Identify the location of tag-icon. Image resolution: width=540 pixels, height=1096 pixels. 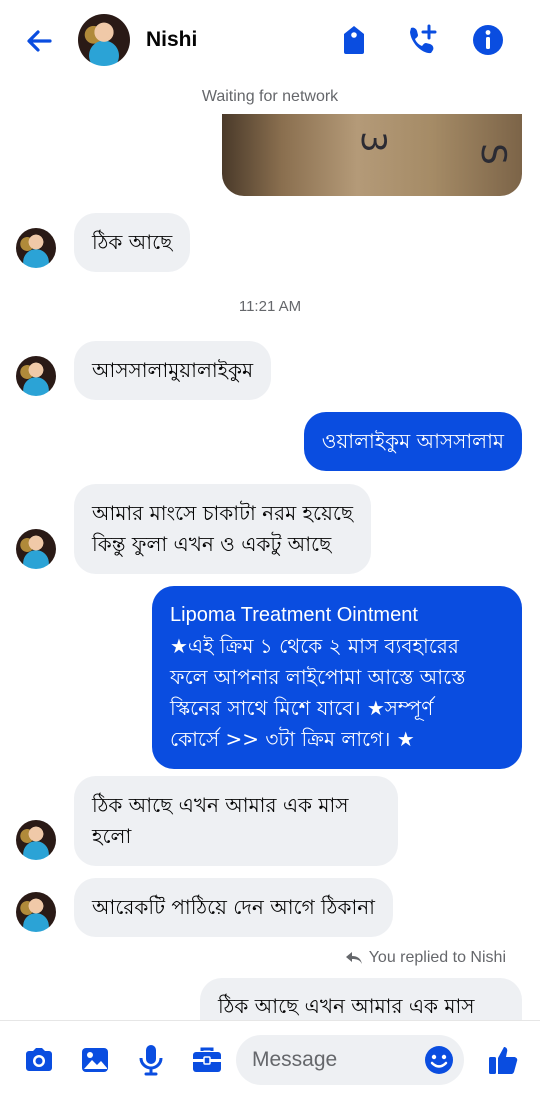
(354, 40).